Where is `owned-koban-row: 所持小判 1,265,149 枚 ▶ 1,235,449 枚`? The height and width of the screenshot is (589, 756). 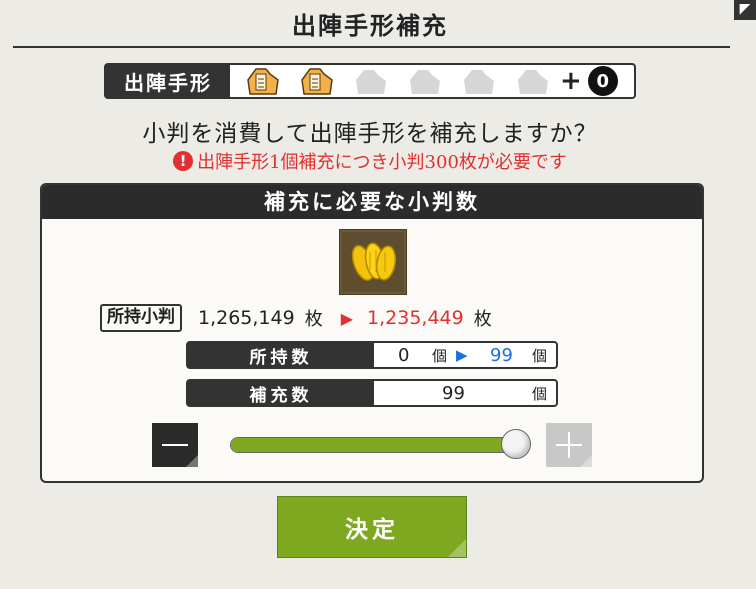
owned-koban-row: 所持小判 1,265,149 枚 ▶ 1,235,449 枚 is located at coordinates (296, 318).